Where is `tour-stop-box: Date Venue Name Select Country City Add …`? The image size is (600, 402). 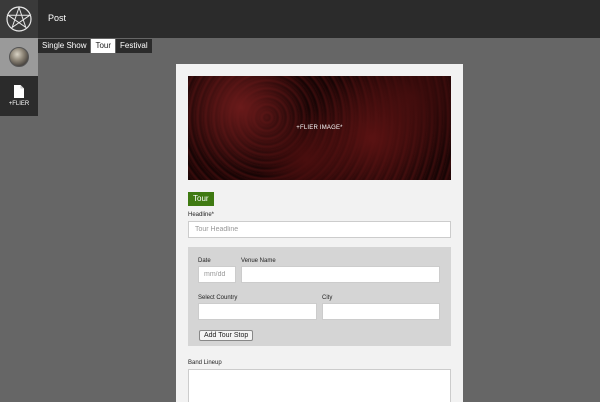
tour-stop-box: Date Venue Name Select Country City Add … is located at coordinates (319, 296).